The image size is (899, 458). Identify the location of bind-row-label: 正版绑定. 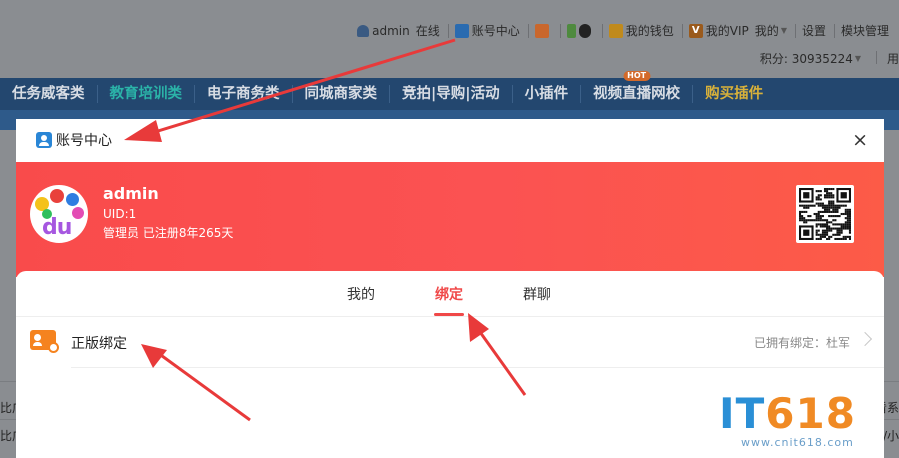
(99, 344).